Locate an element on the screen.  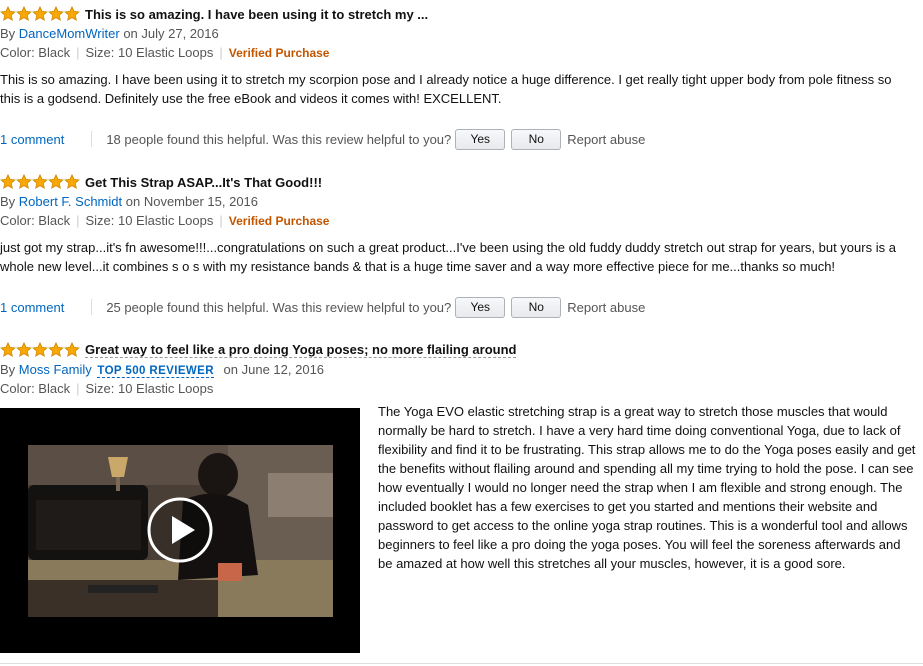
review-date: on November 15, 2016 is located at coordinates (192, 201).